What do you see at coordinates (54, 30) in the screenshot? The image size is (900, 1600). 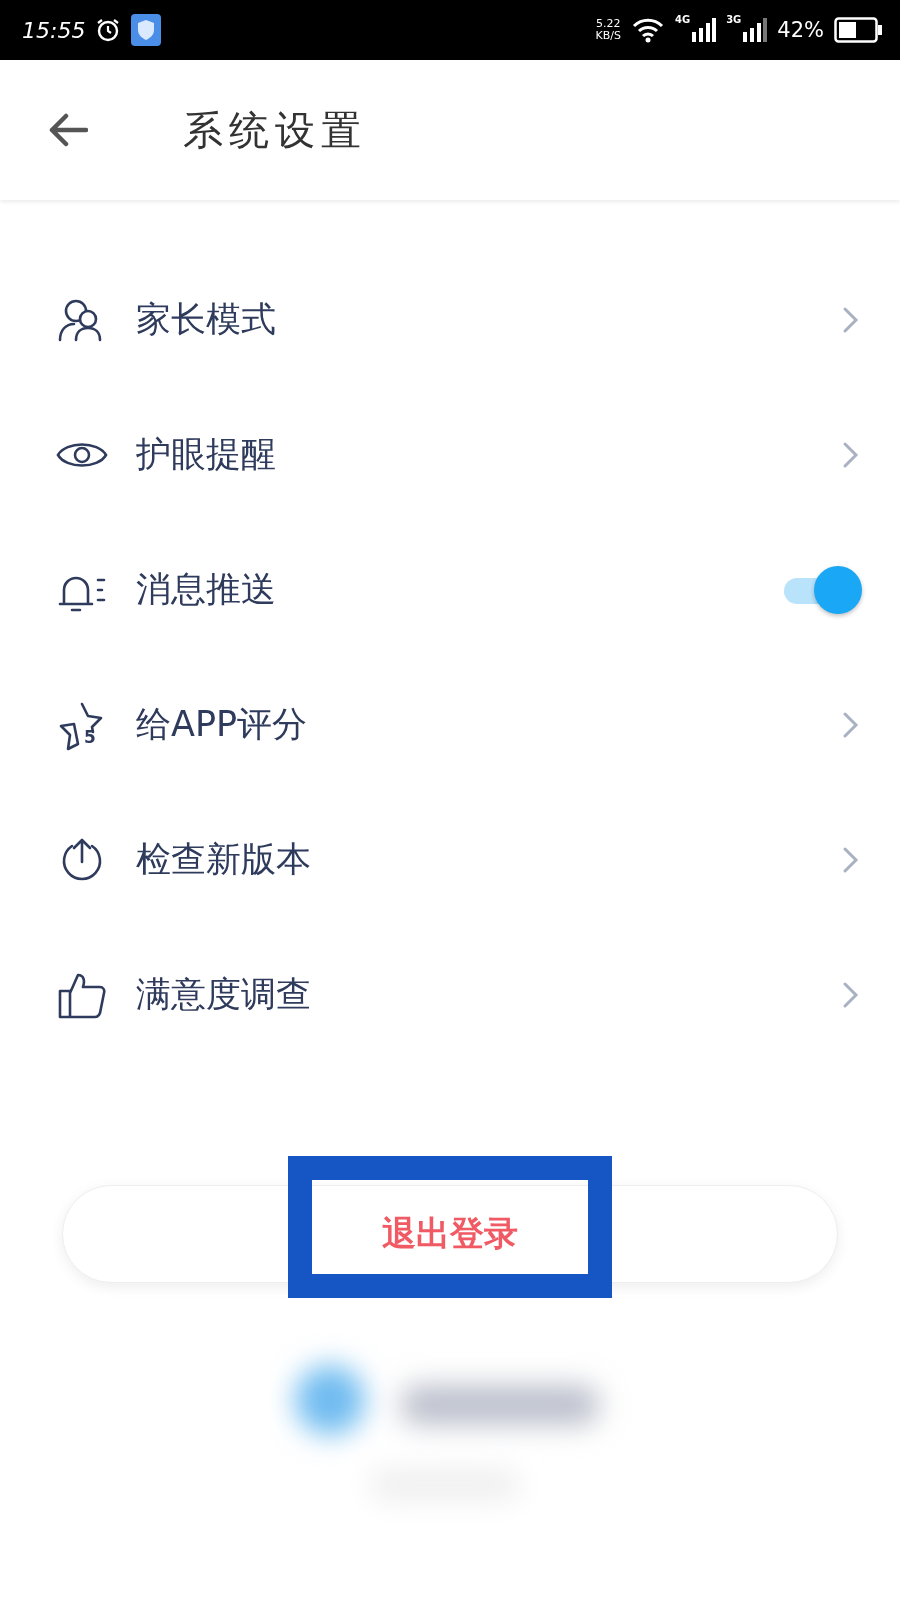 I see `clock-time: 15:55` at bounding box center [54, 30].